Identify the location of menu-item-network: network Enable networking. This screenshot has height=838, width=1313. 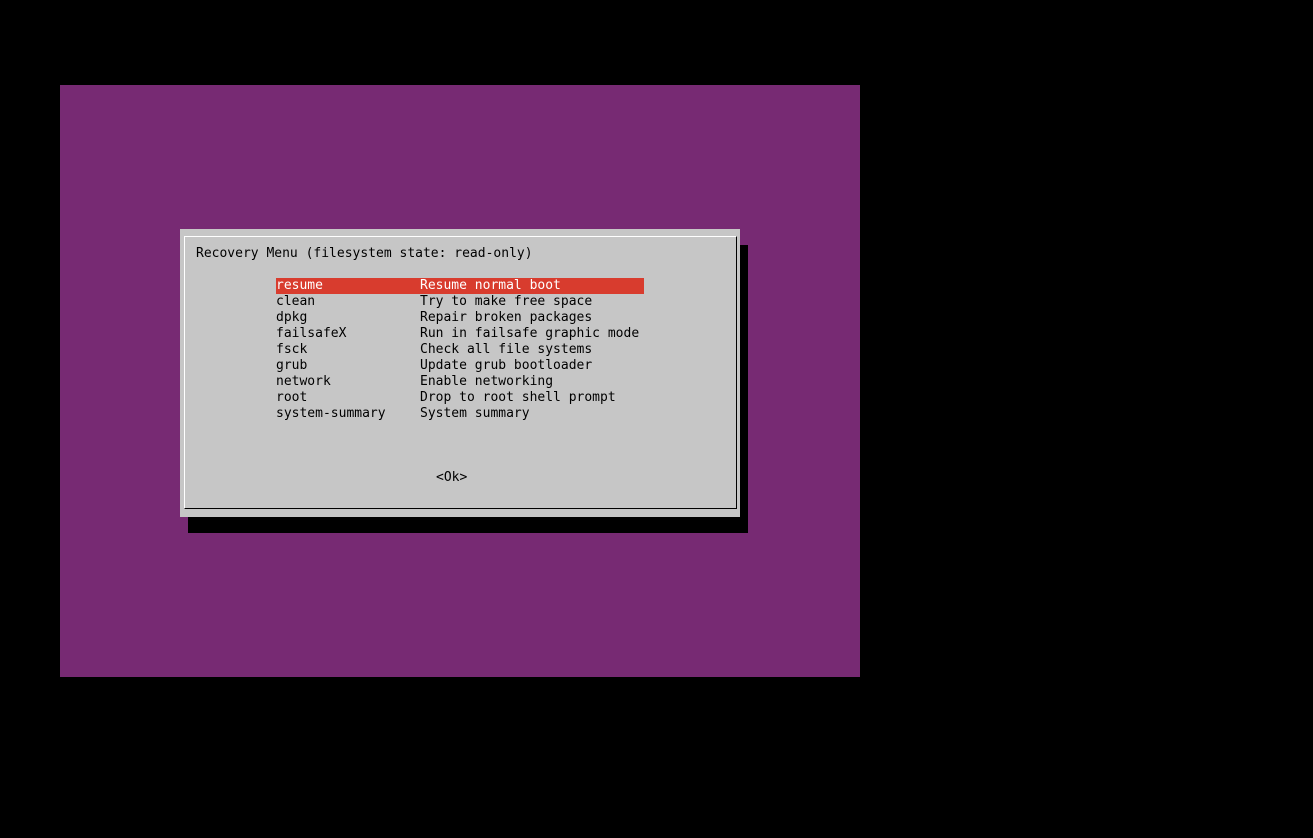
(460, 382).